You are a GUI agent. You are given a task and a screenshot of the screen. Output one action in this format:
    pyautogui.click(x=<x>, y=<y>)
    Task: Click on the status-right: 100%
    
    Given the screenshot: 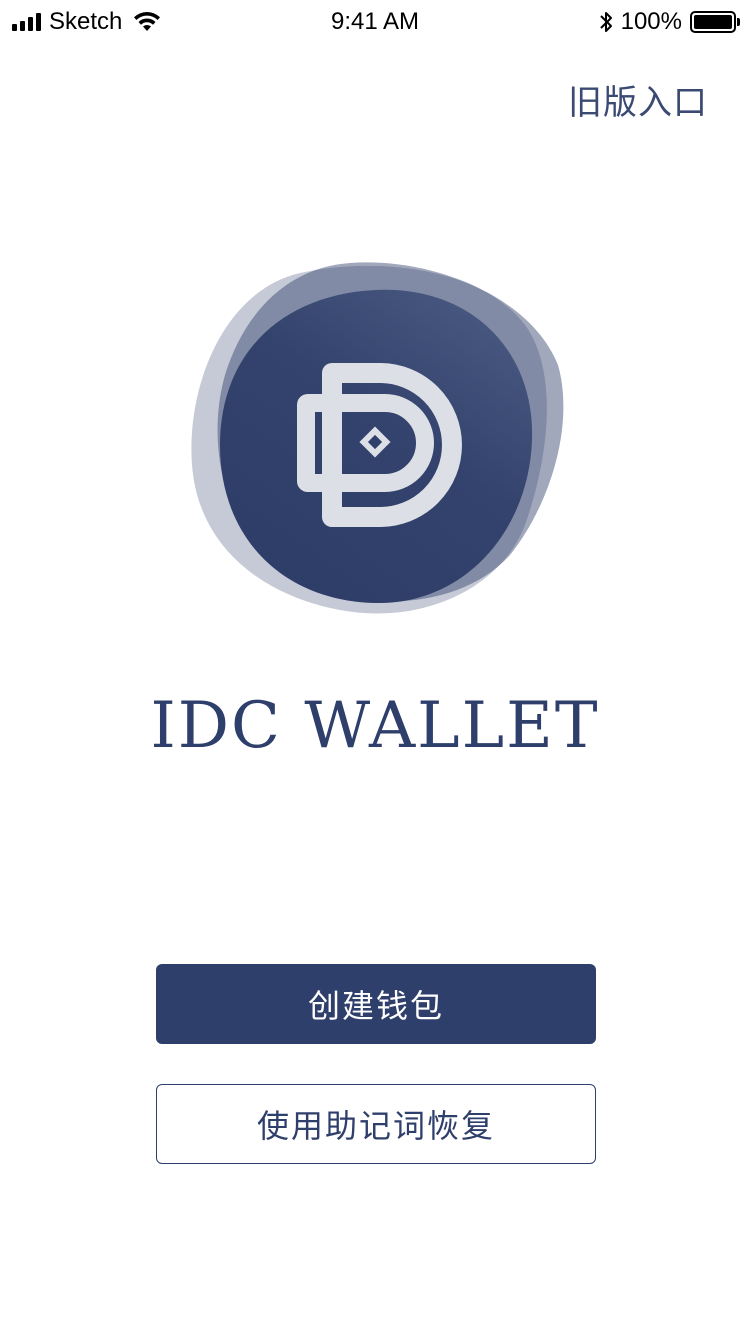 What is the action you would take?
    pyautogui.click(x=669, y=22)
    